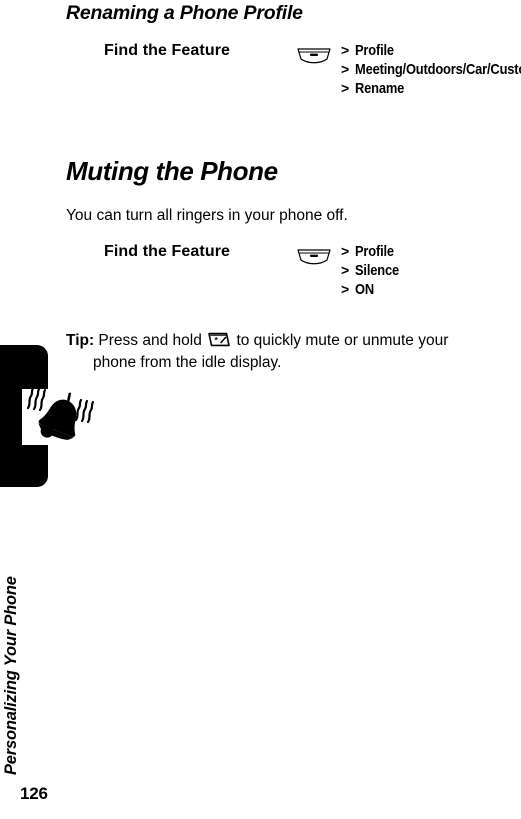 The height and width of the screenshot is (819, 521). What do you see at coordinates (172, 171) in the screenshot?
I see `section-heading-muting-the-phone: Muting the Phone` at bounding box center [172, 171].